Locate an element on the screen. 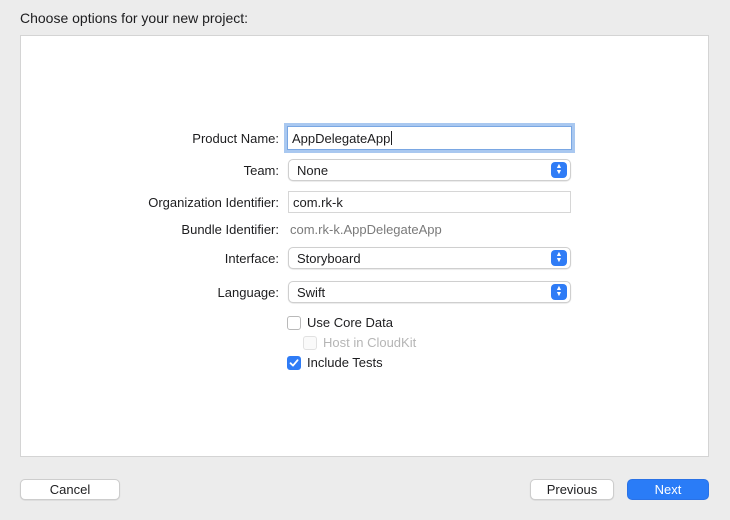 The image size is (730, 520). language-row: Language: Swift ▲ ▼ is located at coordinates (365, 293).